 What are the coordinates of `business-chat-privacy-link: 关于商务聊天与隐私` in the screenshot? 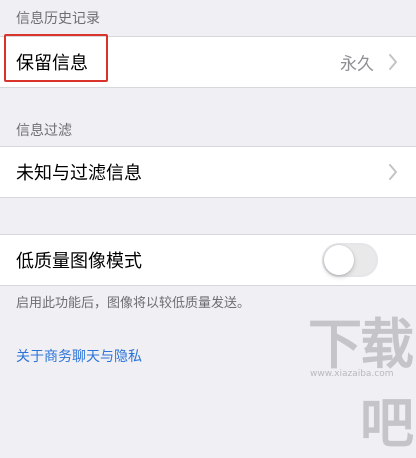 It's located at (79, 356).